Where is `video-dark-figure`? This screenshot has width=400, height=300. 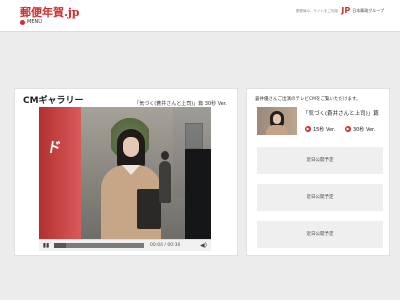 video-dark-figure is located at coordinates (198, 194).